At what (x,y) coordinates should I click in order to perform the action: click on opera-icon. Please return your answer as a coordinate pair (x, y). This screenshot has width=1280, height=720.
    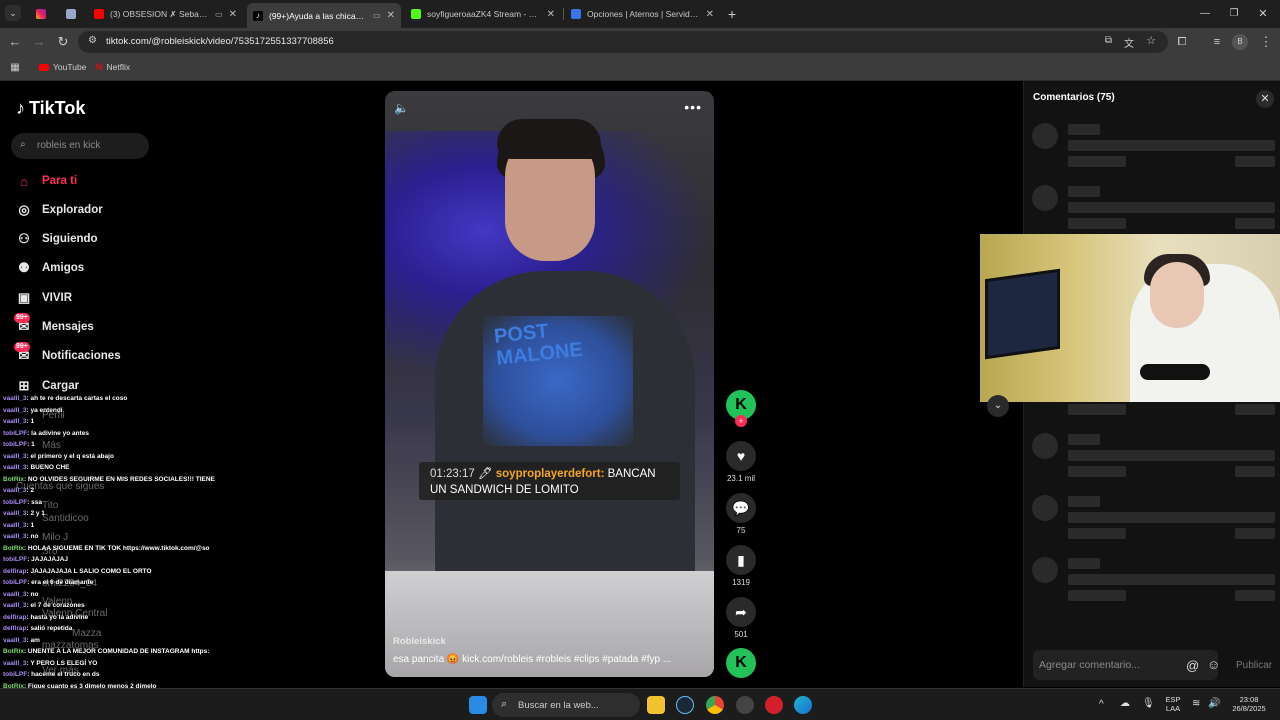
    Looking at the image, I should click on (774, 705).